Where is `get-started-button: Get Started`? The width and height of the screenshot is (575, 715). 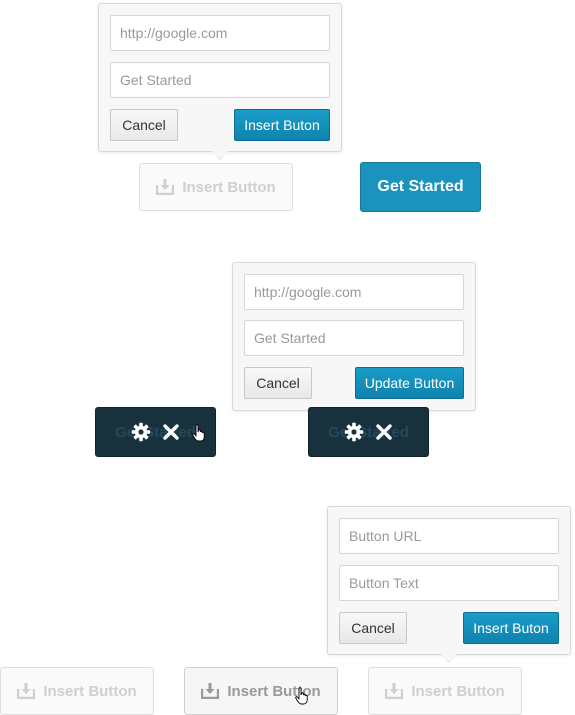
get-started-button: Get Started is located at coordinates (420, 187).